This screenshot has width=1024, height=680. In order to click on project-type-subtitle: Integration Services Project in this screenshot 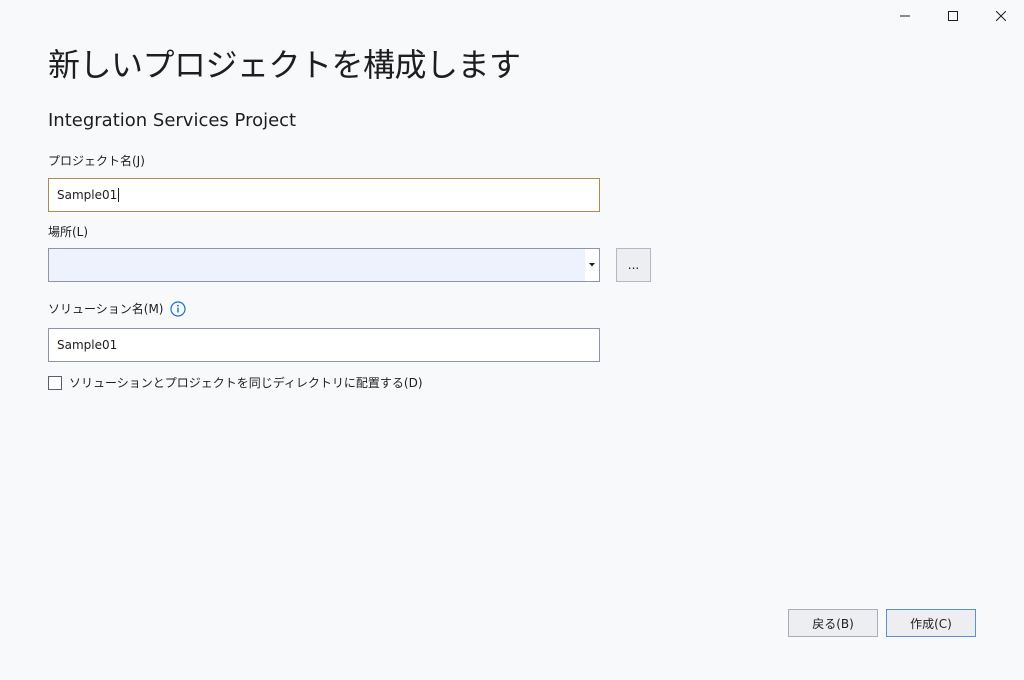, I will do `click(172, 120)`.